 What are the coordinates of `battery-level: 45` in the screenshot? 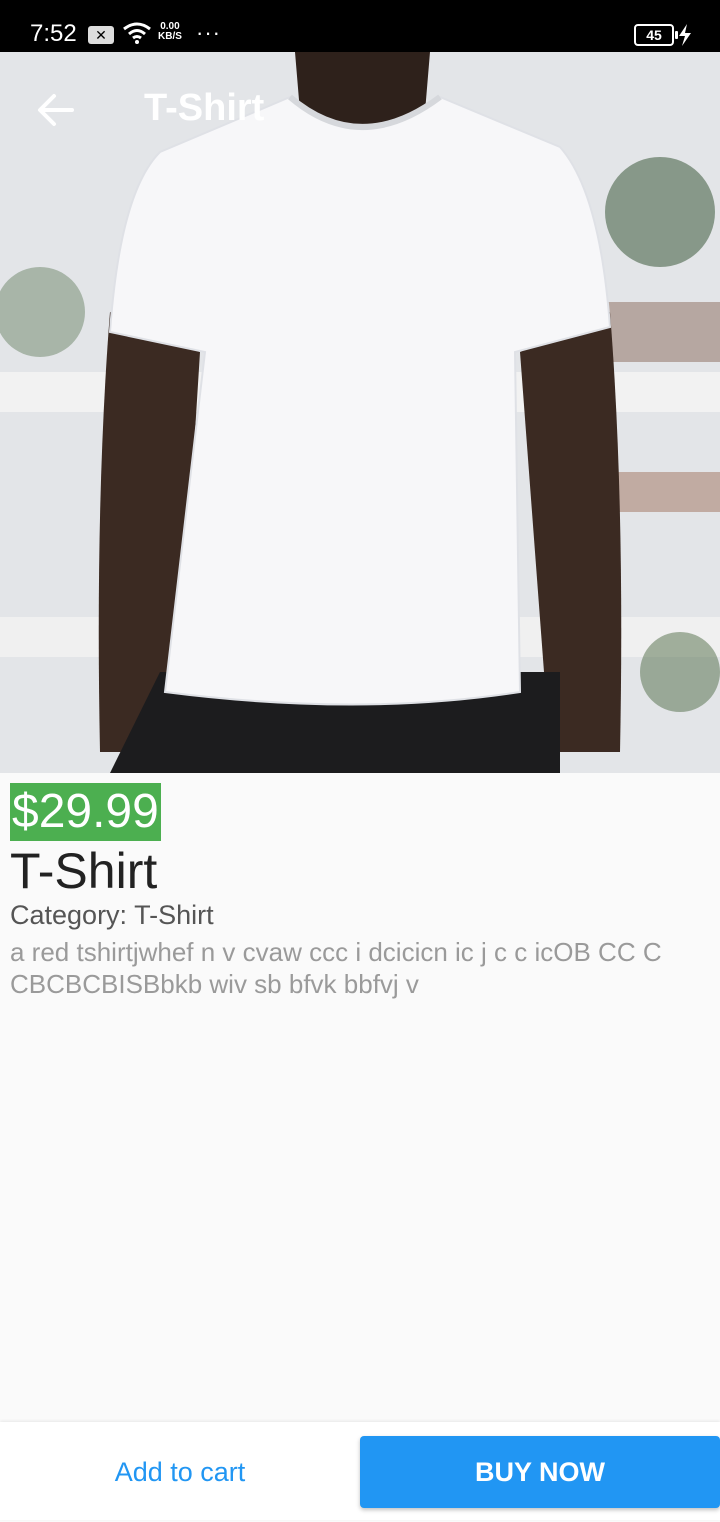 It's located at (654, 35).